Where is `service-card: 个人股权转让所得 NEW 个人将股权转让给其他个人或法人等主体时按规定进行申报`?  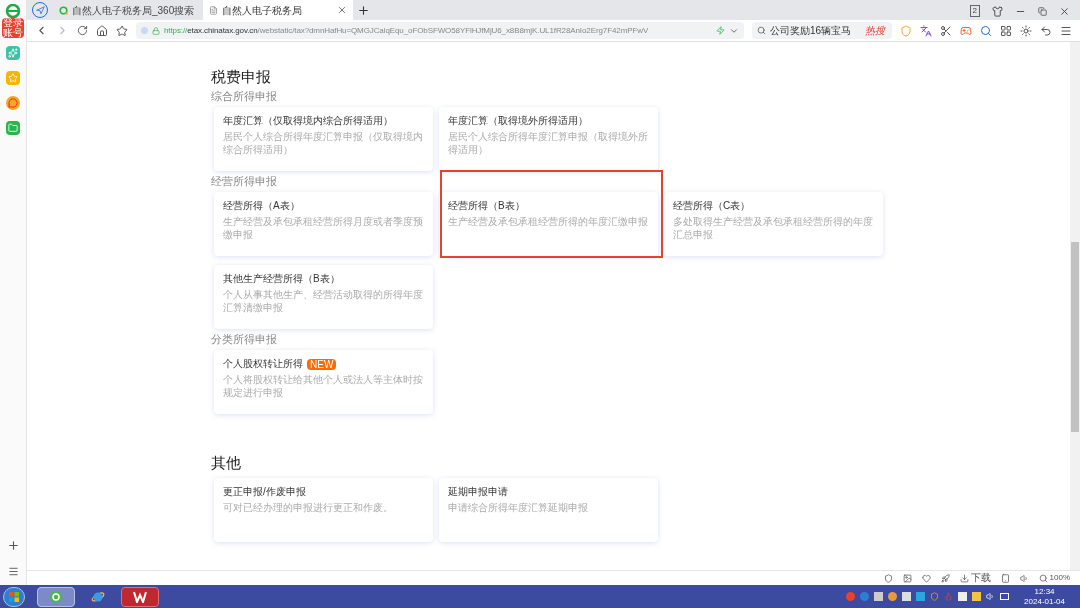 service-card: 个人股权转让所得 NEW 个人将股权转让给其他个人或法人等主体时按规定进行申报 is located at coordinates (323, 382).